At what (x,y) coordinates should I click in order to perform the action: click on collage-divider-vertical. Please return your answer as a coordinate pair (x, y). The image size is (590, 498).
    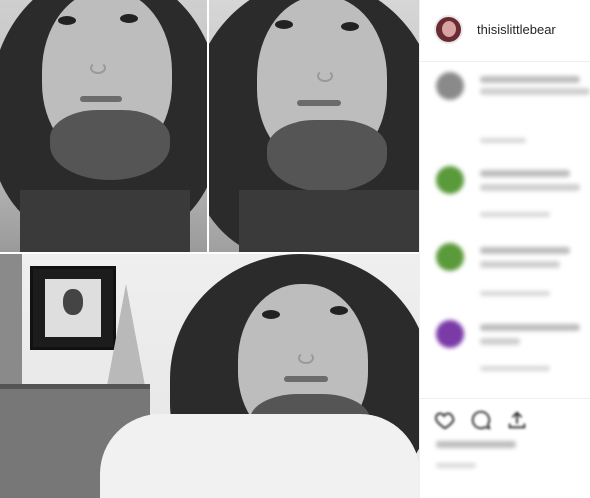
    Looking at the image, I should click on (208, 126).